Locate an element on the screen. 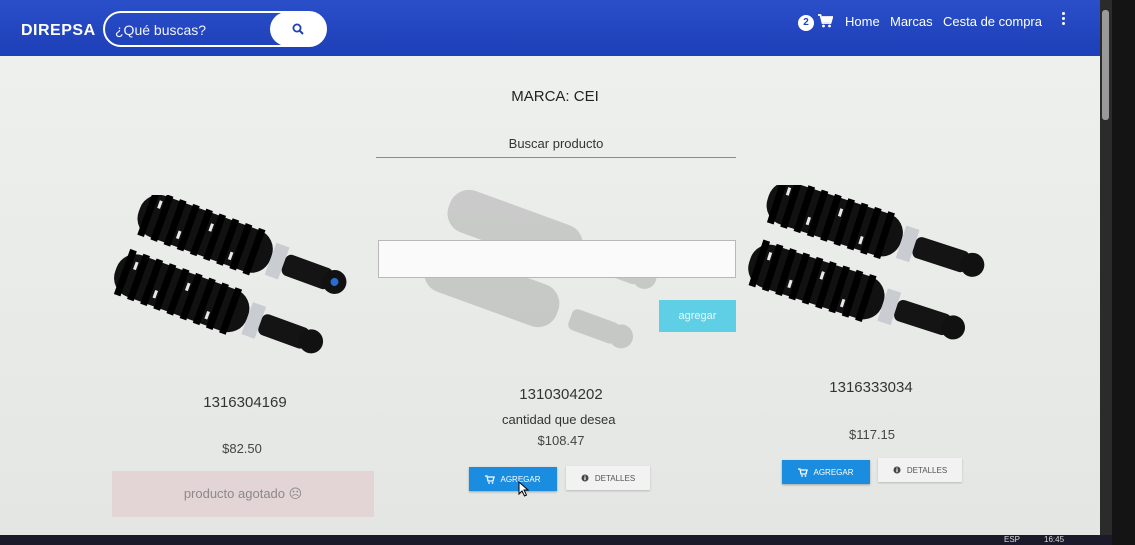  page-title: MARCA: CEI is located at coordinates (555, 96).